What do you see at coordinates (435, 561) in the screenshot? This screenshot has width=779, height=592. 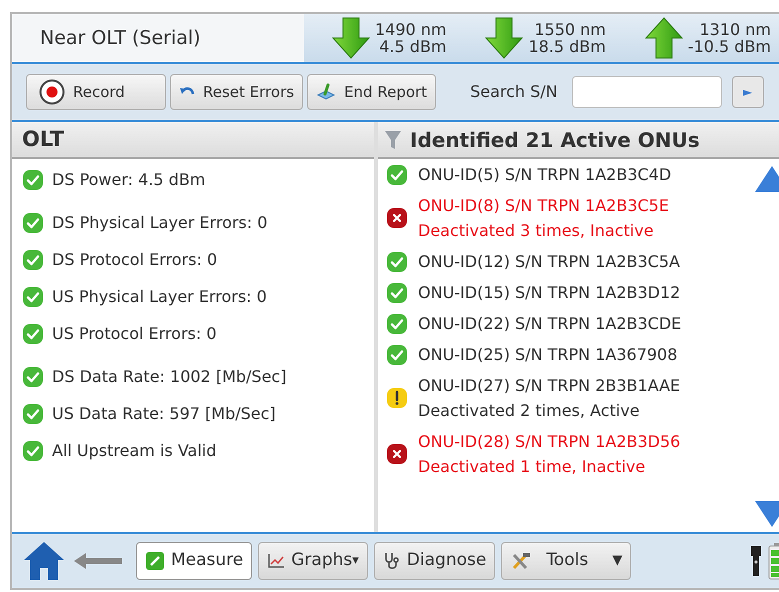 I see `nav-button: Diagnose` at bounding box center [435, 561].